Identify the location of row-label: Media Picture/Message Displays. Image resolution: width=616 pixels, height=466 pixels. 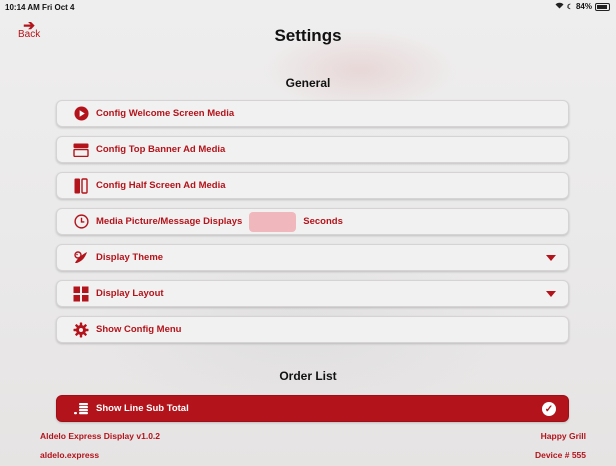
(169, 221).